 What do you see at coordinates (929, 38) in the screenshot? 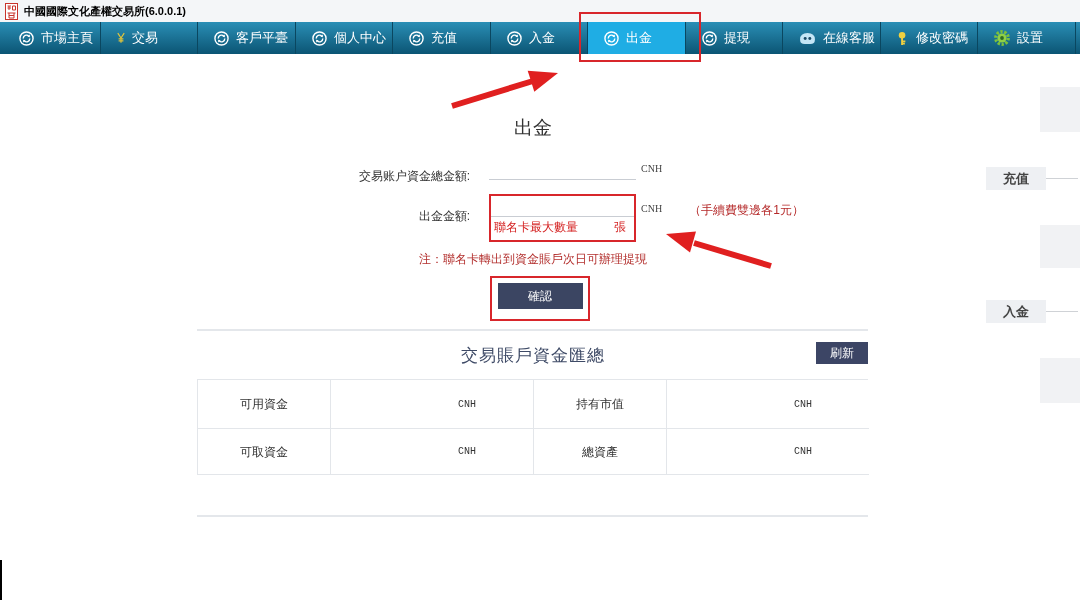
I see `nav-tab: 修改密碼` at bounding box center [929, 38].